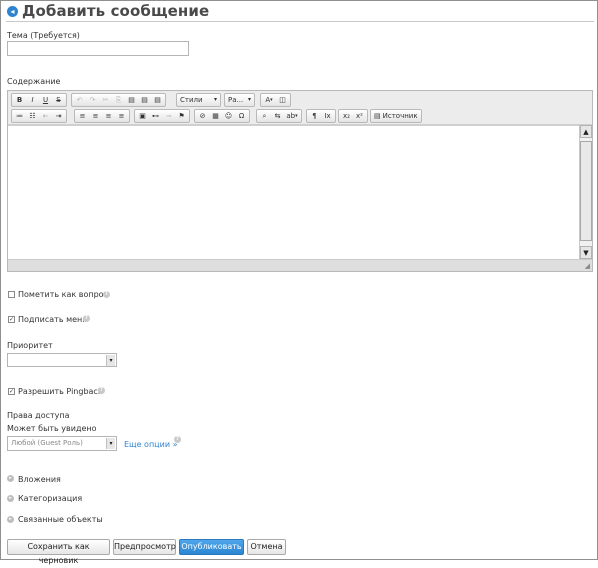 The width and height of the screenshot is (598, 568). What do you see at coordinates (92, 100) in the screenshot?
I see `redo-icon: ↷` at bounding box center [92, 100].